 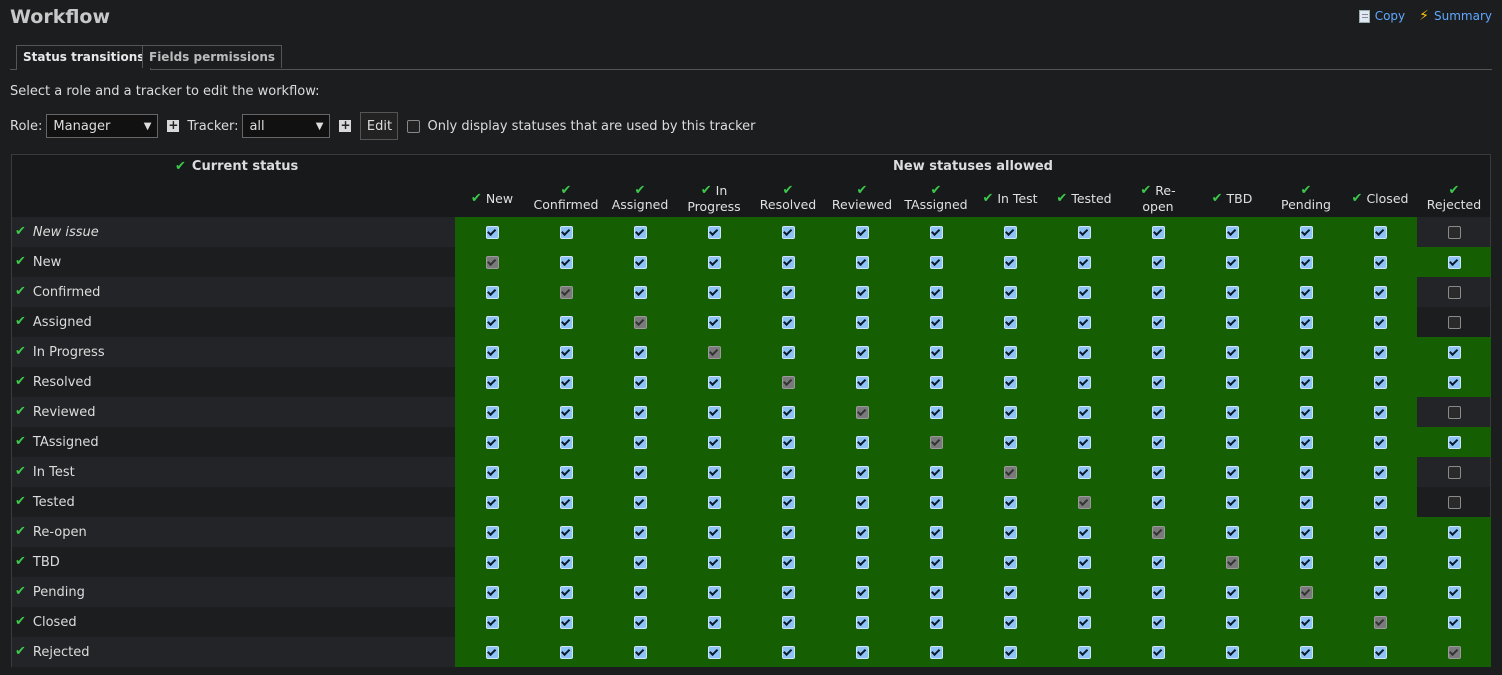 What do you see at coordinates (345, 125) in the screenshot?
I see `add-tracker-icon: +` at bounding box center [345, 125].